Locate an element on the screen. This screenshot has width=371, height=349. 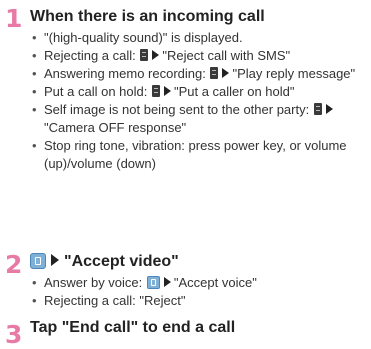
list-item: Answer by voice: "Accept voice" is located at coordinates (200, 283).